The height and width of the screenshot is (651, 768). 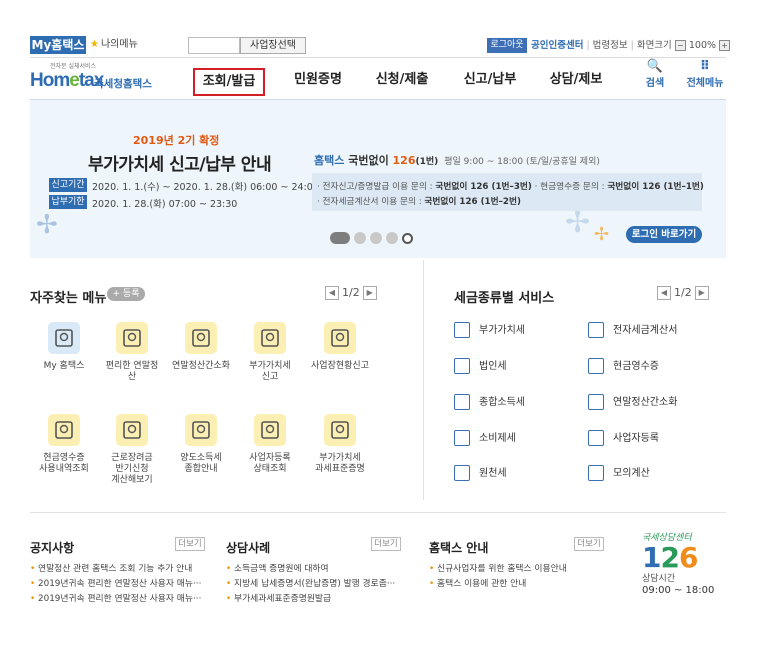 What do you see at coordinates (310, 569) in the screenshot?
I see `list-item: 소득금액 증명원에 대하여` at bounding box center [310, 569].